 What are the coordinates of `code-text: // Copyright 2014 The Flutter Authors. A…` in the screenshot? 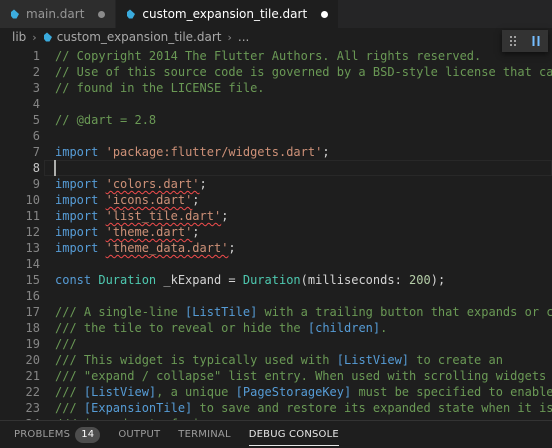 It's located at (268, 56).